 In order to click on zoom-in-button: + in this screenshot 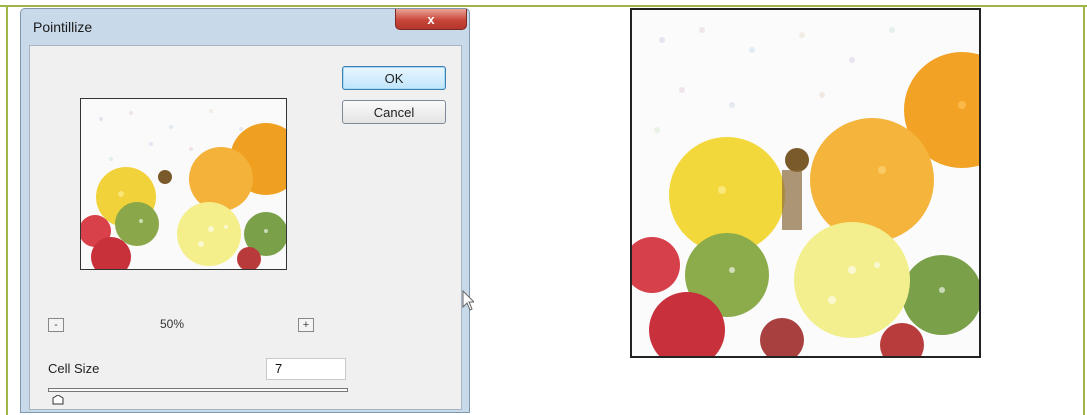, I will do `click(306, 325)`.